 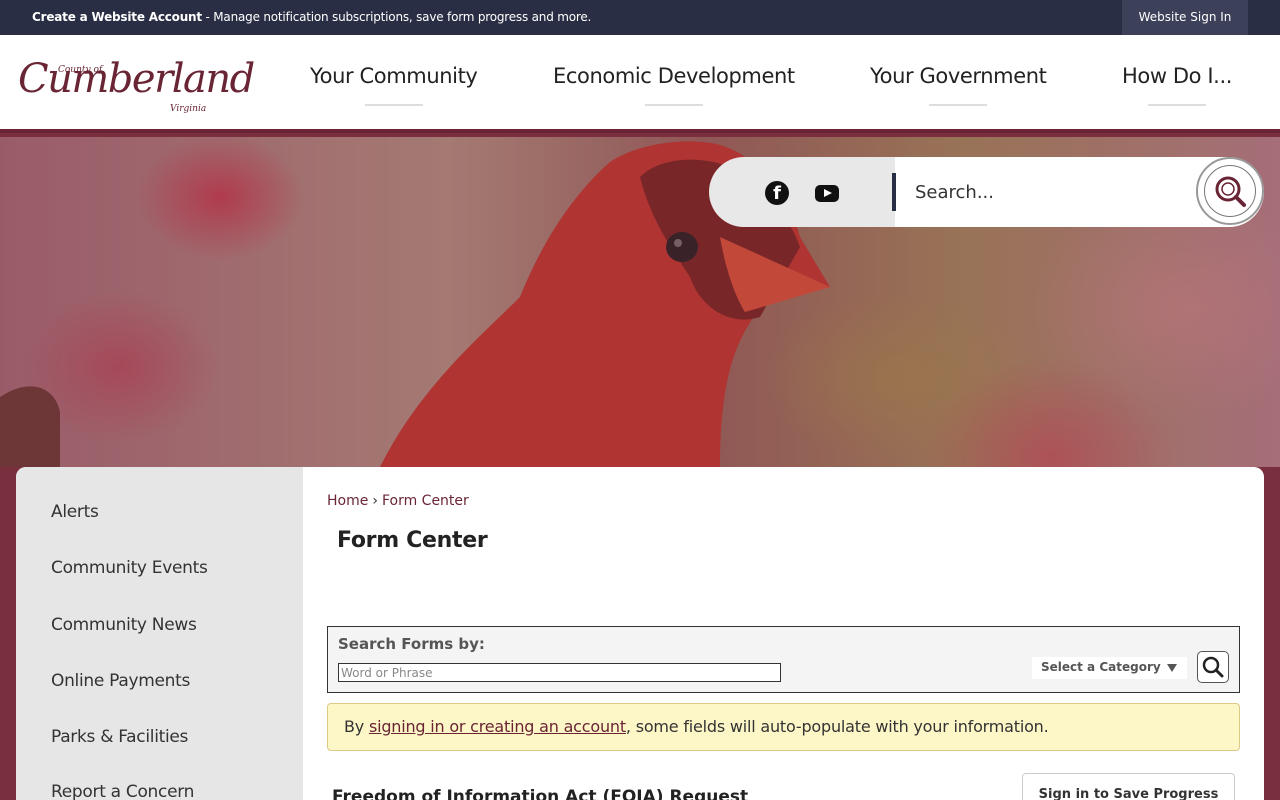 What do you see at coordinates (777, 193) in the screenshot?
I see `facebook-icon: f` at bounding box center [777, 193].